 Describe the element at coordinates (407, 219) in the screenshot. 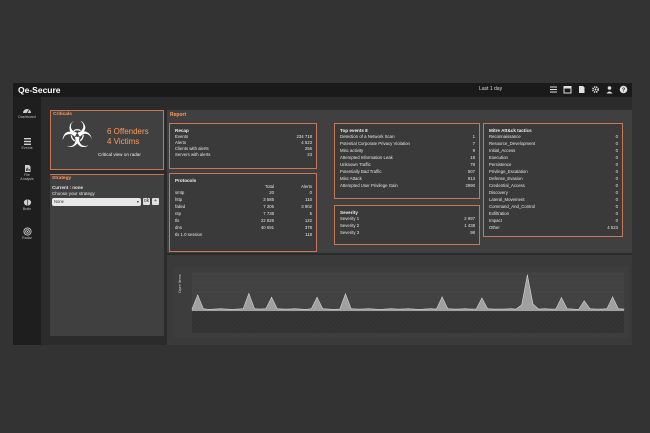

I see `severity-row: Severity 12 997` at that location.